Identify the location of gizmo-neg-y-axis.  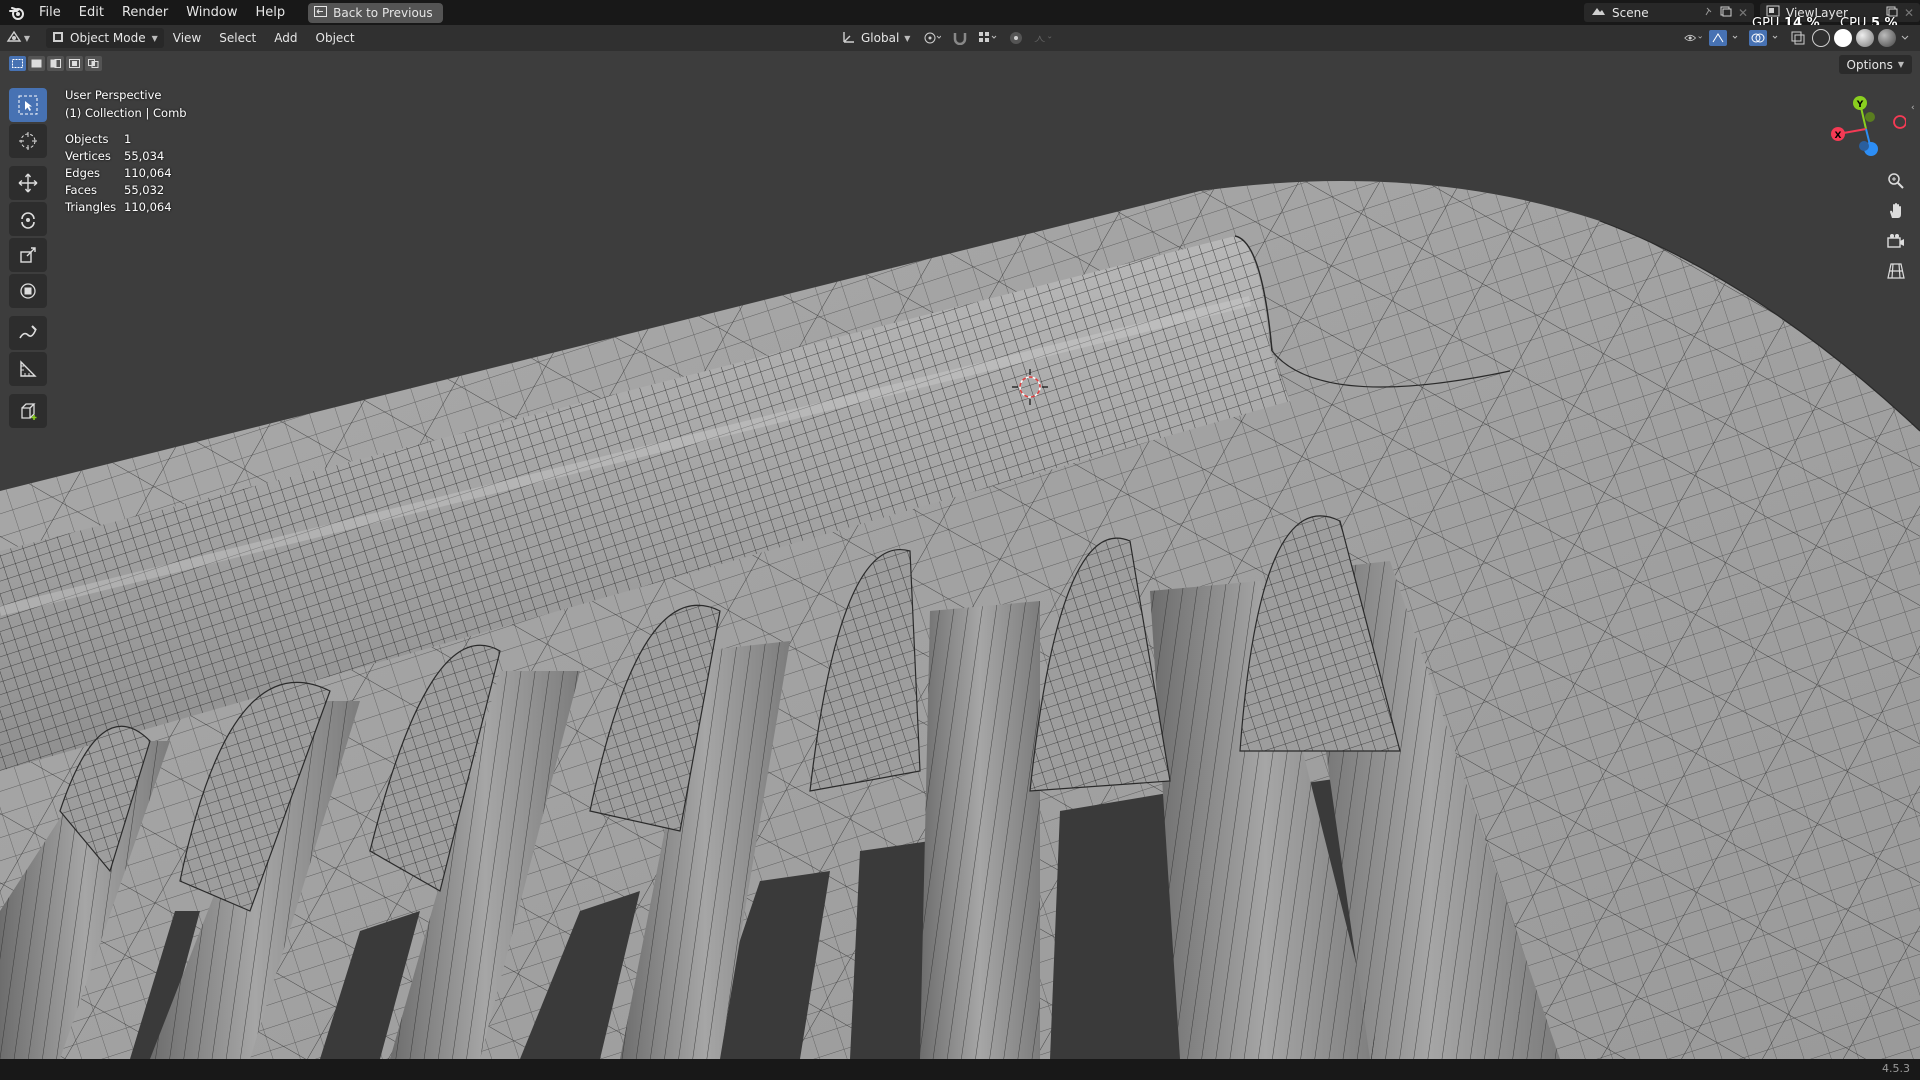
(1870, 117).